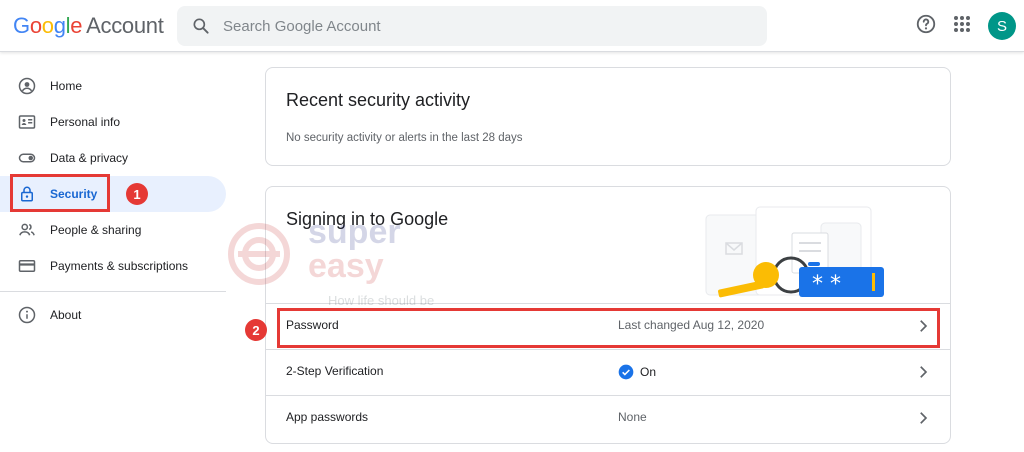  I want to click on highlight-box-password, so click(608, 328).